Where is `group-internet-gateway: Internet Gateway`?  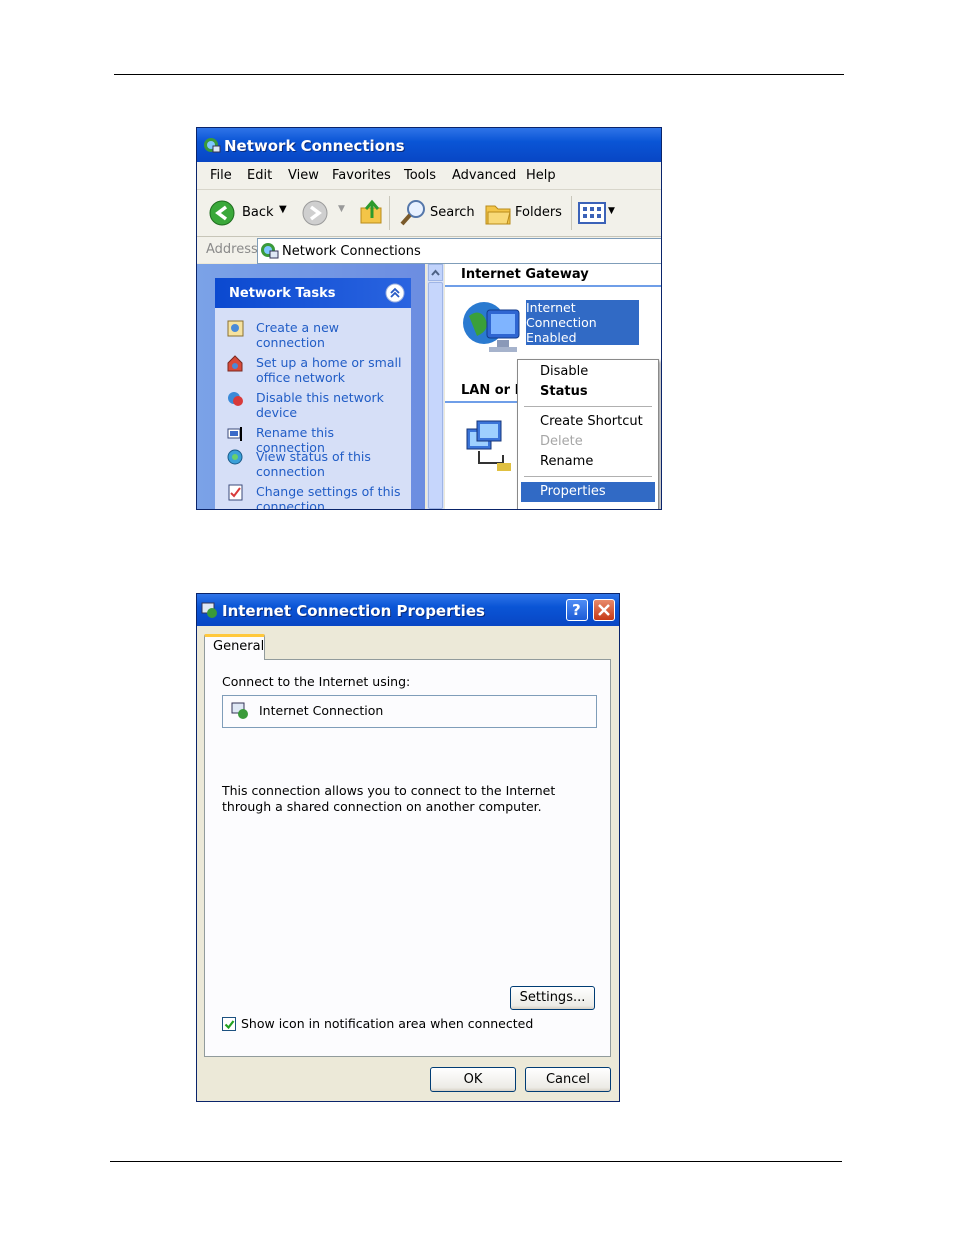
group-internet-gateway: Internet Gateway is located at coordinates (525, 274).